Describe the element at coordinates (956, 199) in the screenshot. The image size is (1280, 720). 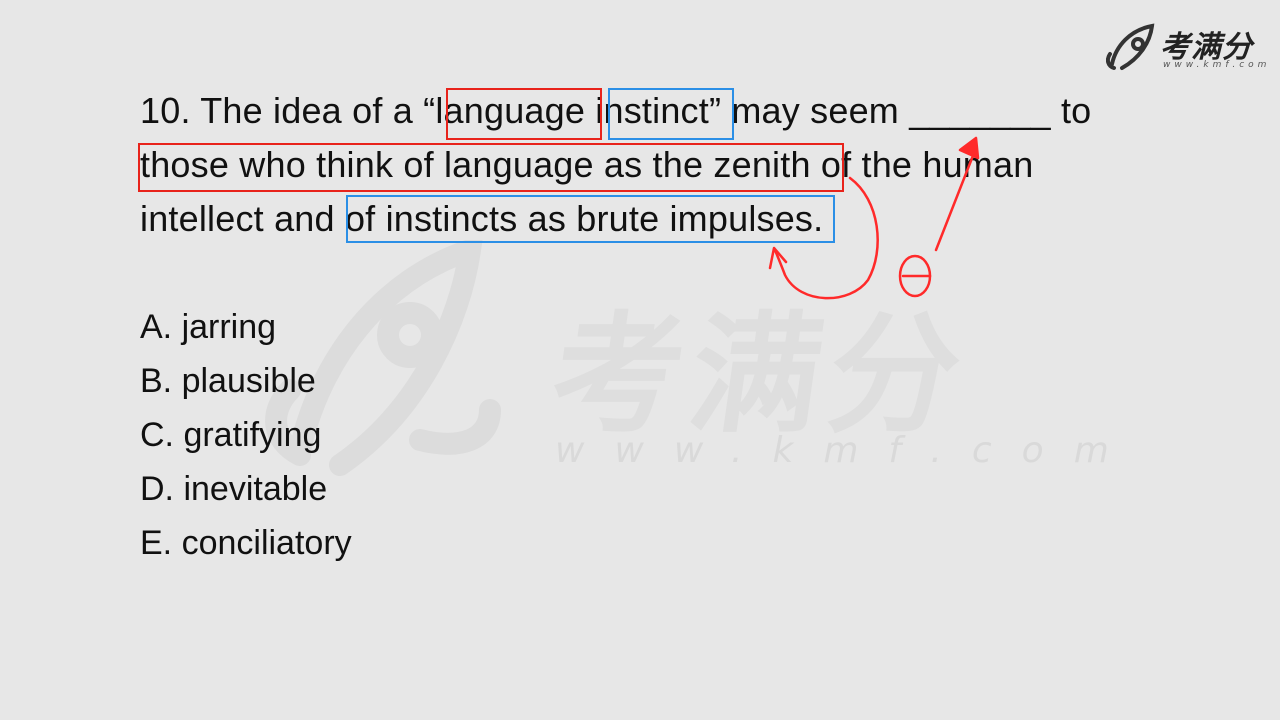
I see `straight-arrow-line` at that location.